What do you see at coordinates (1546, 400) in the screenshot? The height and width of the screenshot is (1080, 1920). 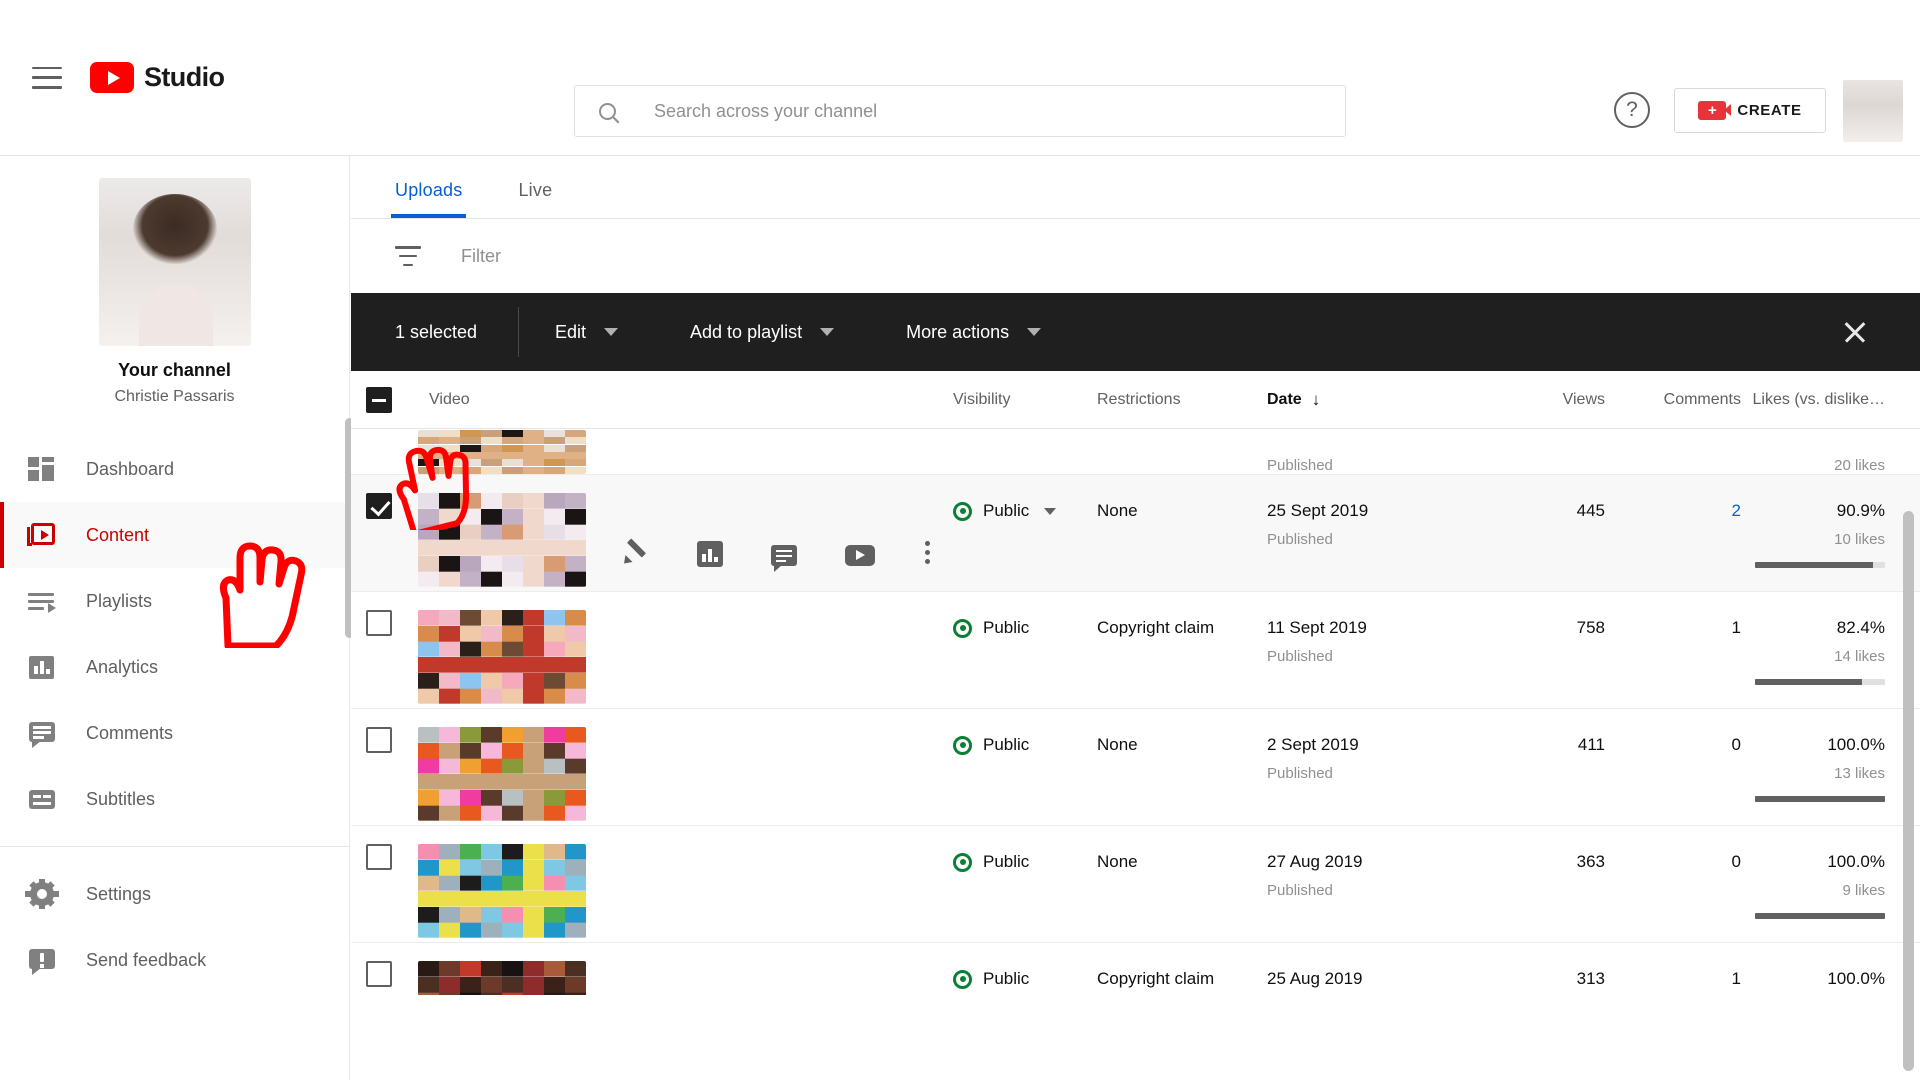 I see `column-header-views: Views` at bounding box center [1546, 400].